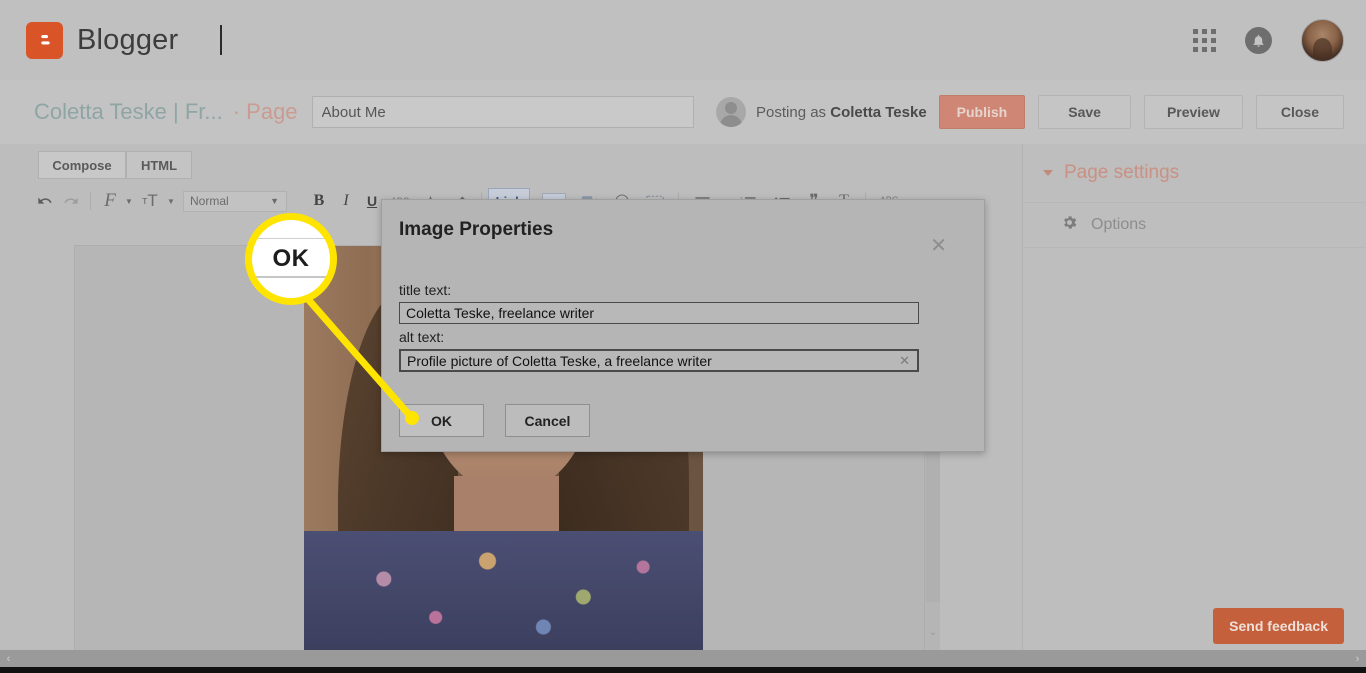 This screenshot has height=673, width=1366. I want to click on dialog-buttons: OK Cancel, so click(494, 420).